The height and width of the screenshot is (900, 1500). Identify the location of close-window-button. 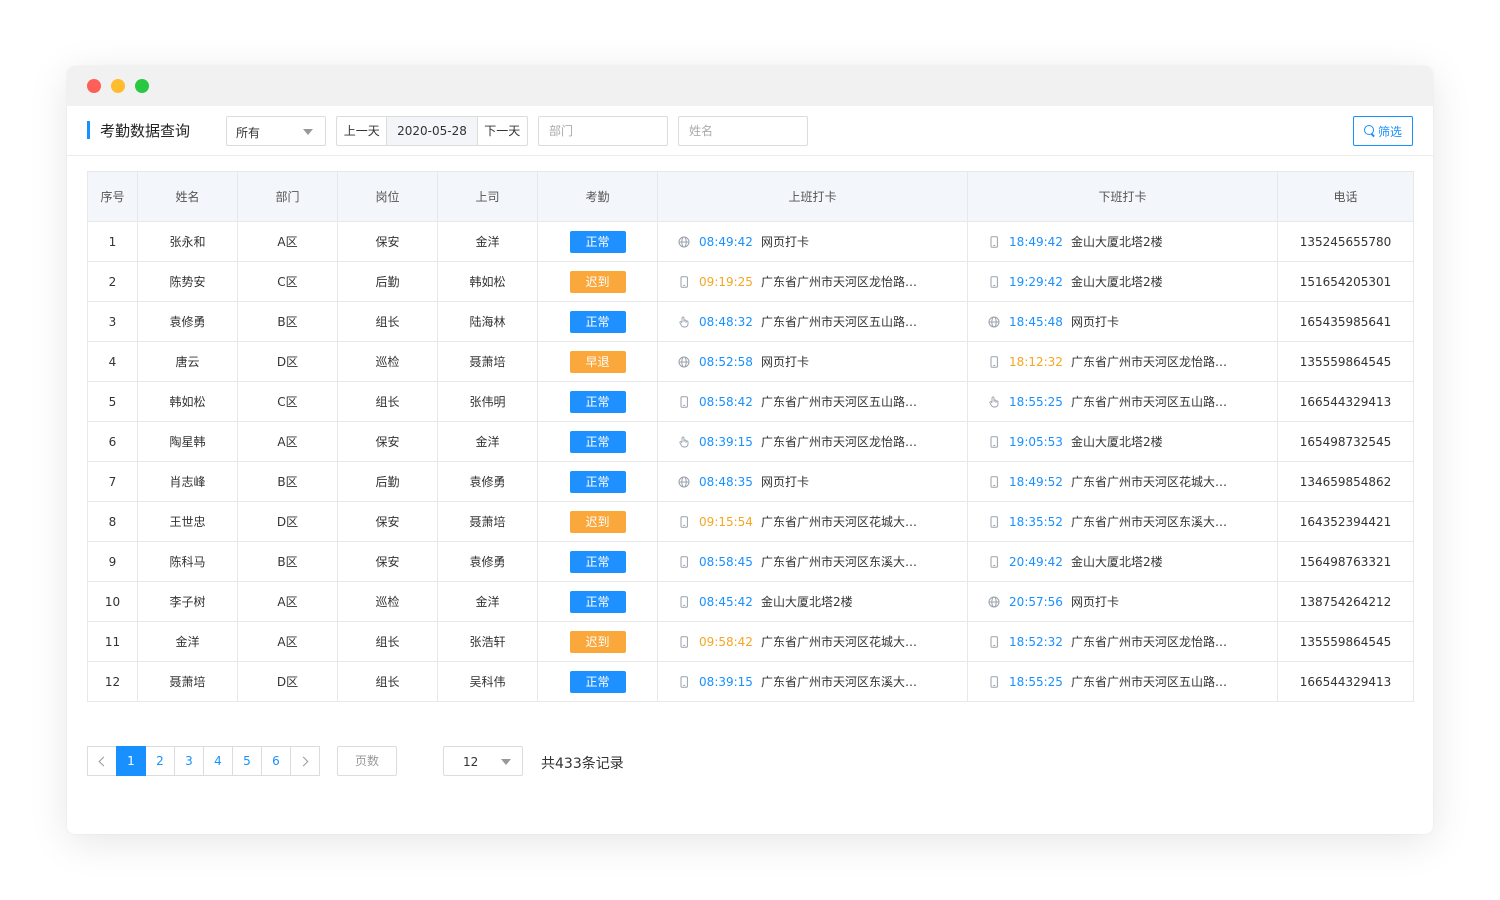
(94, 86).